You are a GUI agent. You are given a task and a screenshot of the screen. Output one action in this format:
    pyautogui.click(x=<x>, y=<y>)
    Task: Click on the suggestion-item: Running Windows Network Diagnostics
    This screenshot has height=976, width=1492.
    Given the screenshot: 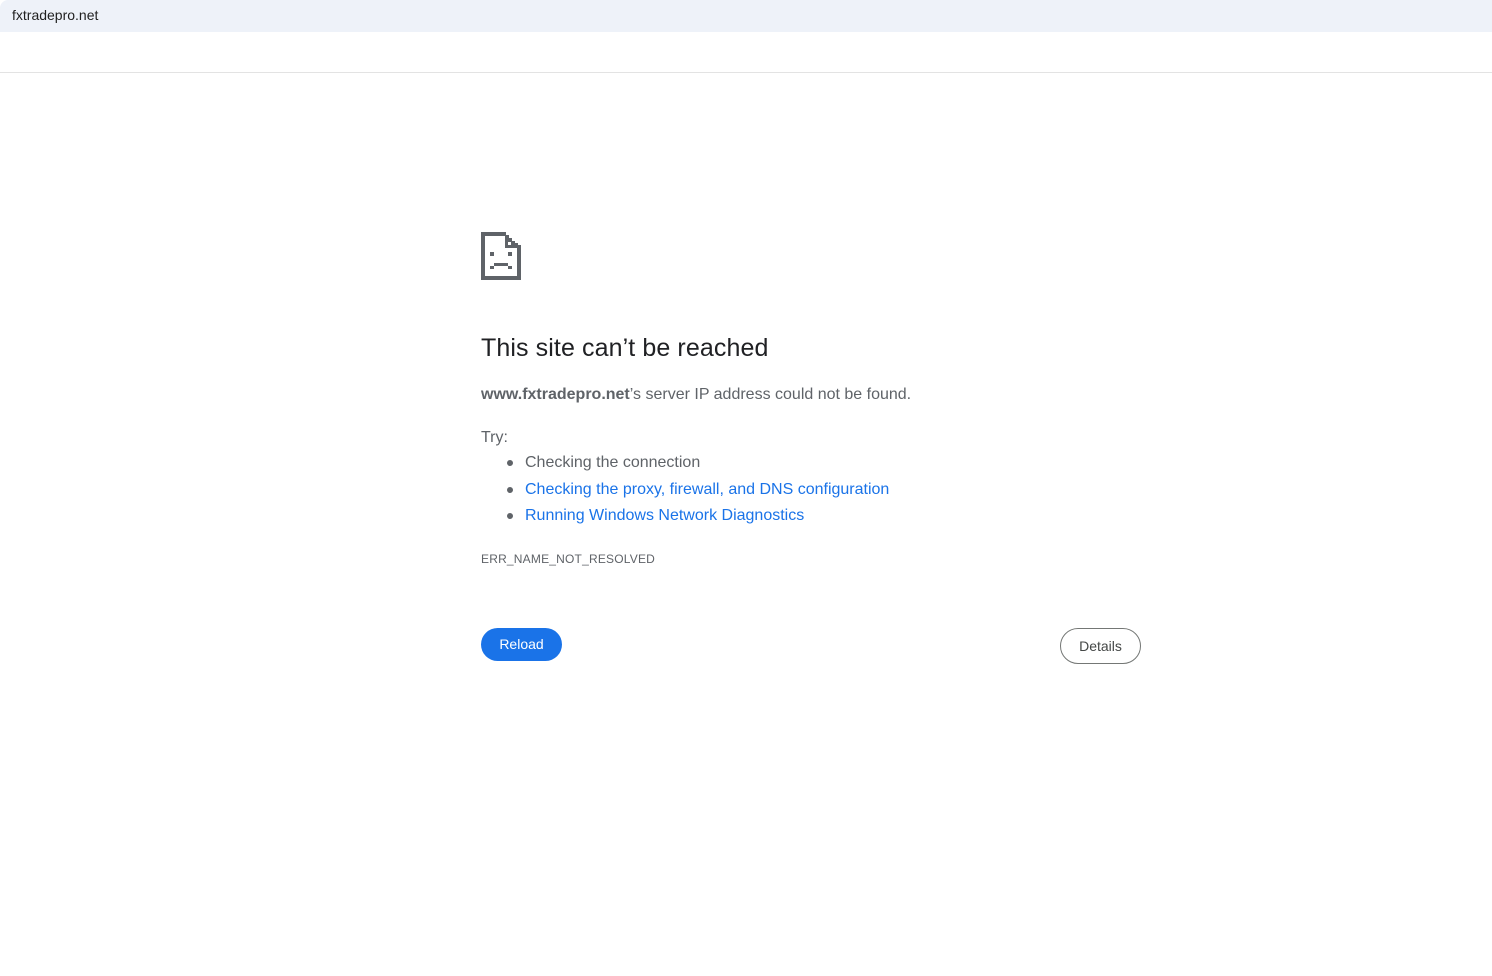 What is the action you would take?
    pyautogui.click(x=685, y=518)
    